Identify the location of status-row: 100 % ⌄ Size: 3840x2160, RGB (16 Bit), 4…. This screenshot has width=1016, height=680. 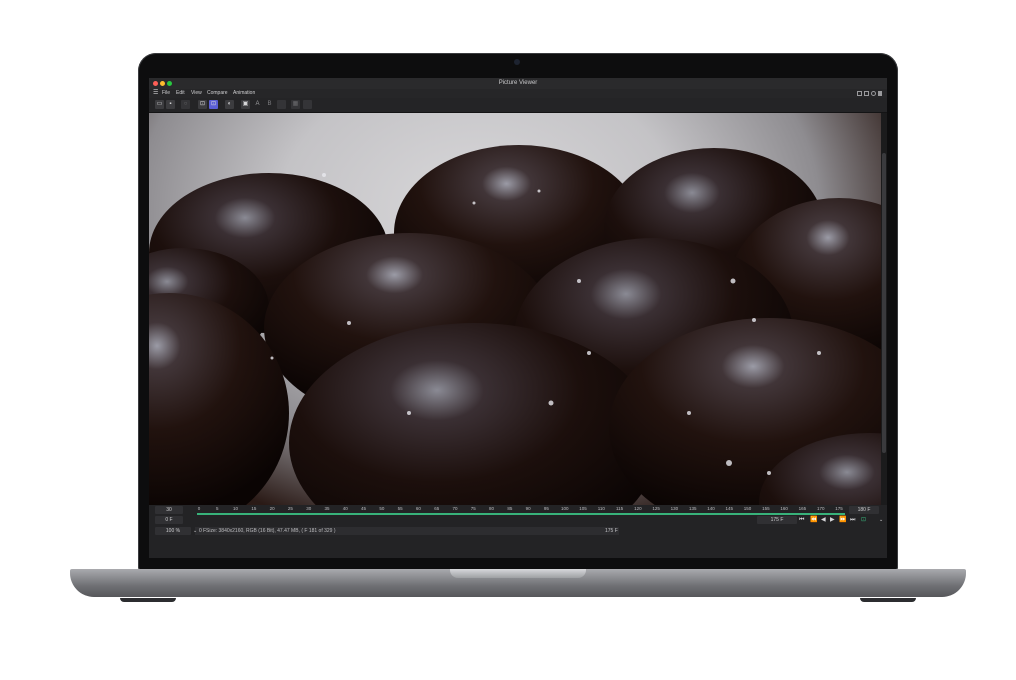
(518, 532).